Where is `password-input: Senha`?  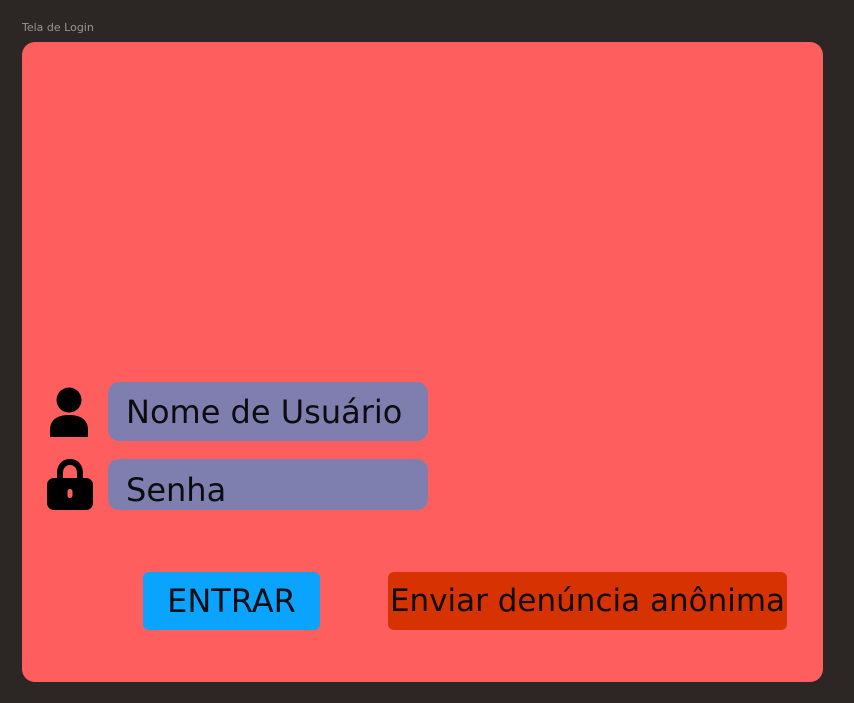
password-input: Senha is located at coordinates (268, 484).